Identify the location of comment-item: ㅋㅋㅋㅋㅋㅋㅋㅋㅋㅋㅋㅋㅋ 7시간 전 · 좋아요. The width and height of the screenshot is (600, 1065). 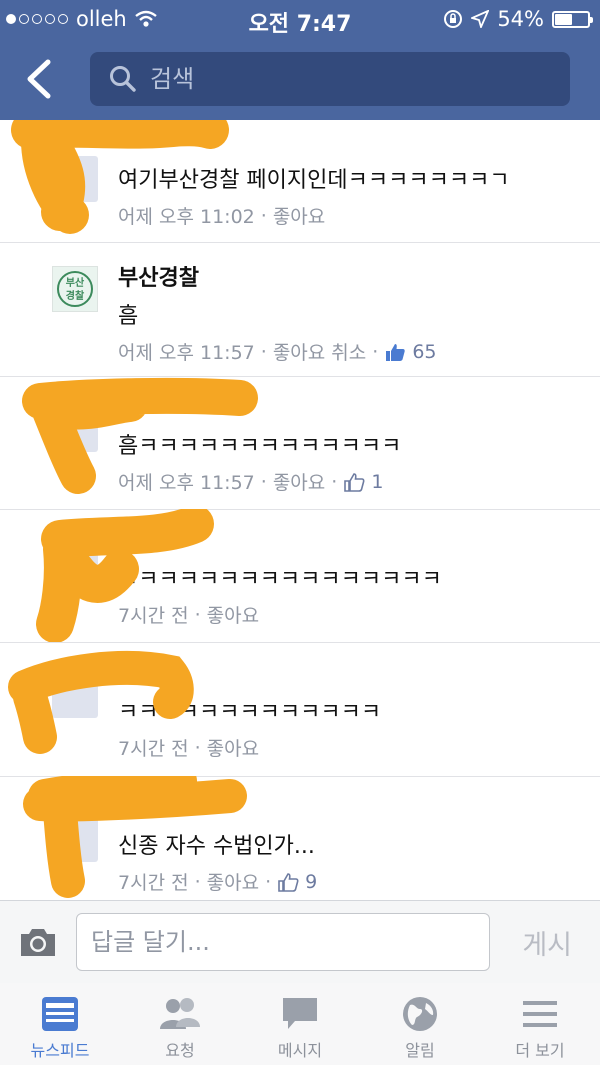
(300, 709).